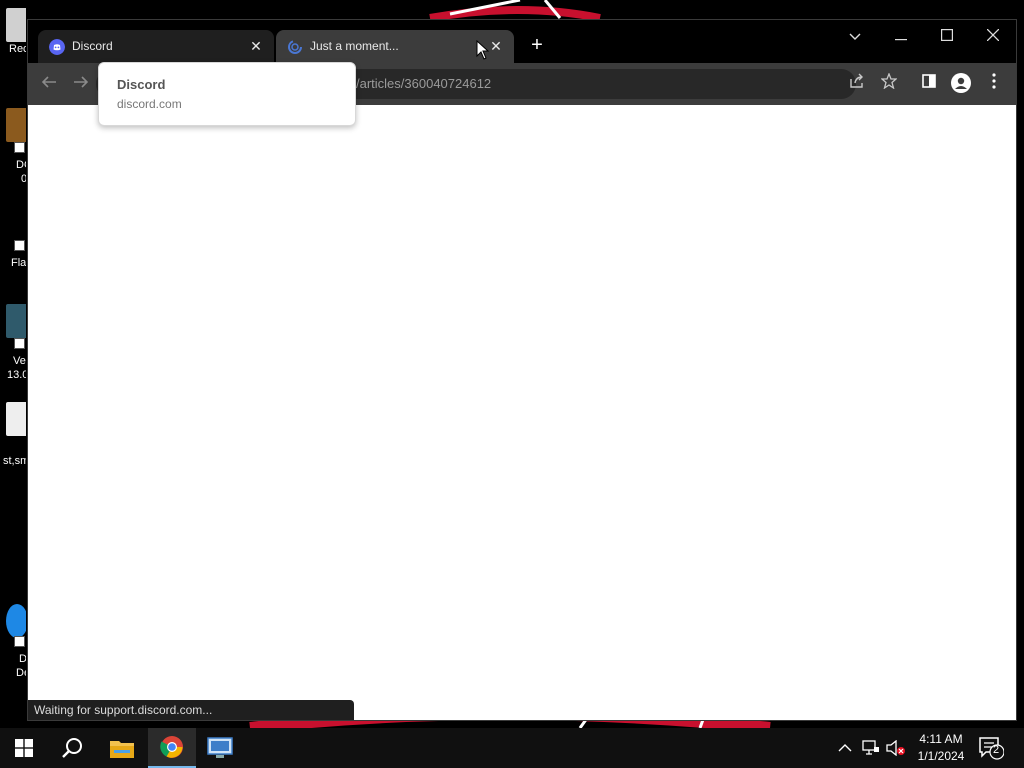  What do you see at coordinates (22, 659) in the screenshot?
I see `desktop-icon-label: D` at bounding box center [22, 659].